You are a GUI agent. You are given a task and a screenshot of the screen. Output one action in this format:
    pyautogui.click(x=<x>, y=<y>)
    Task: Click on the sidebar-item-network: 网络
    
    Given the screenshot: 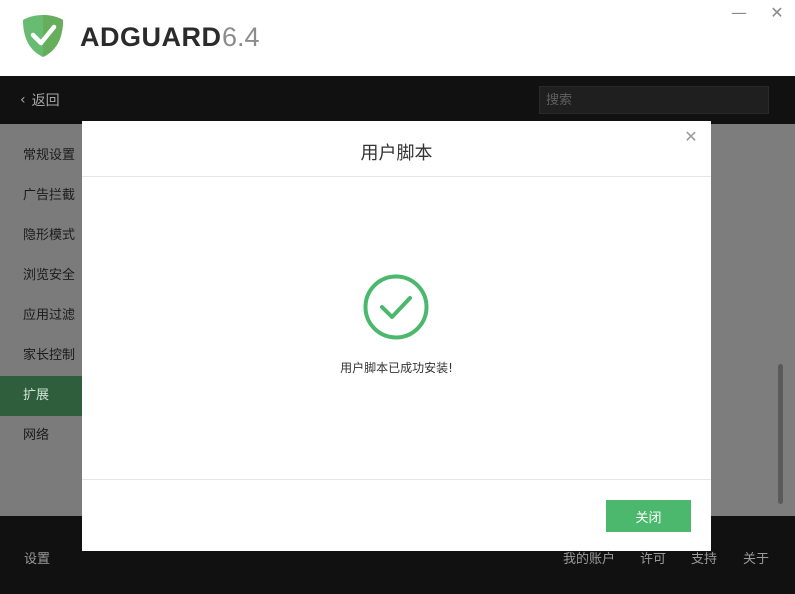 What is the action you would take?
    pyautogui.click(x=41, y=436)
    